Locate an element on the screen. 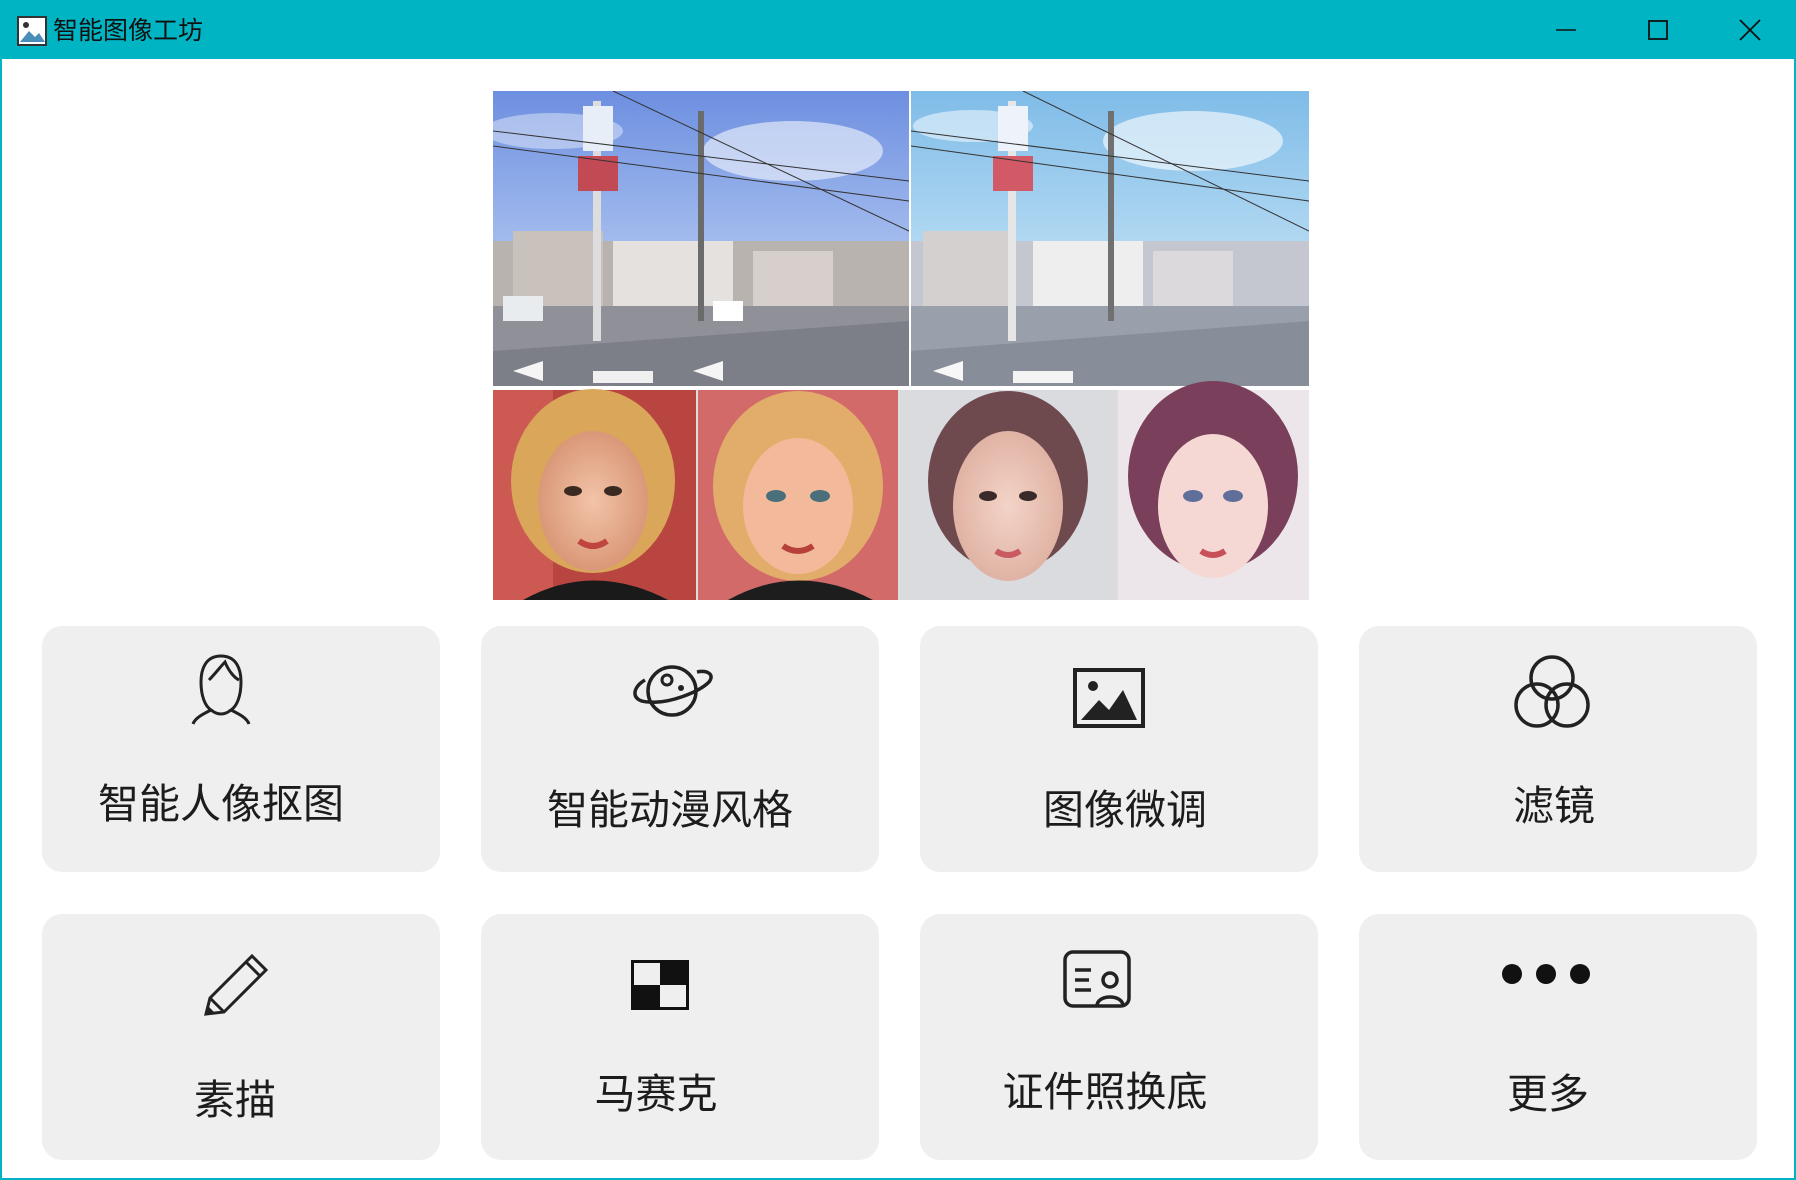 The height and width of the screenshot is (1180, 1796). id-card-icon is located at coordinates (1097, 979).